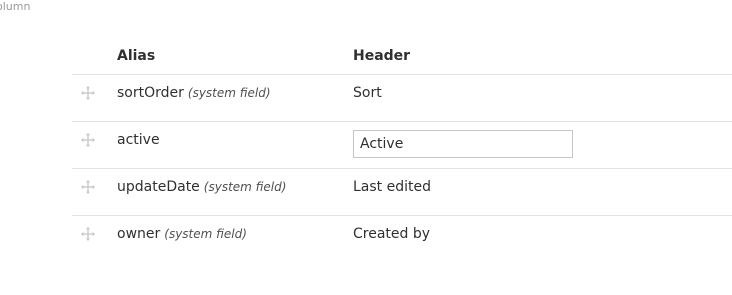  What do you see at coordinates (463, 144) in the screenshot?
I see `header-input` at bounding box center [463, 144].